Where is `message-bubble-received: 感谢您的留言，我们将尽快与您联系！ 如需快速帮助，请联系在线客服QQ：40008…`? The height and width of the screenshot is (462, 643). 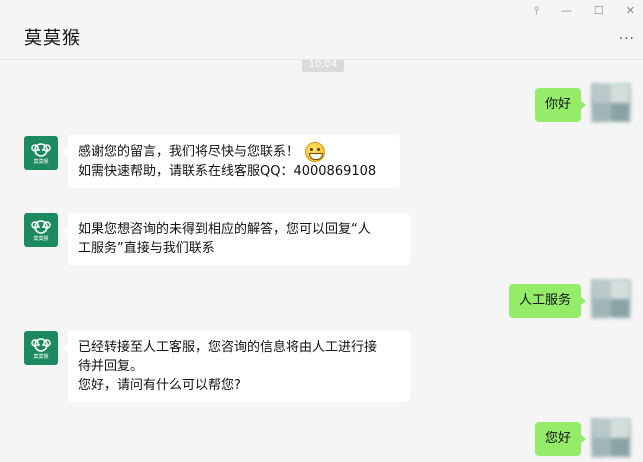
message-bubble-received: 感谢您的留言，我们将尽快与您联系！ 如需快速帮助，请联系在线客服QQ：40008… is located at coordinates (231, 161).